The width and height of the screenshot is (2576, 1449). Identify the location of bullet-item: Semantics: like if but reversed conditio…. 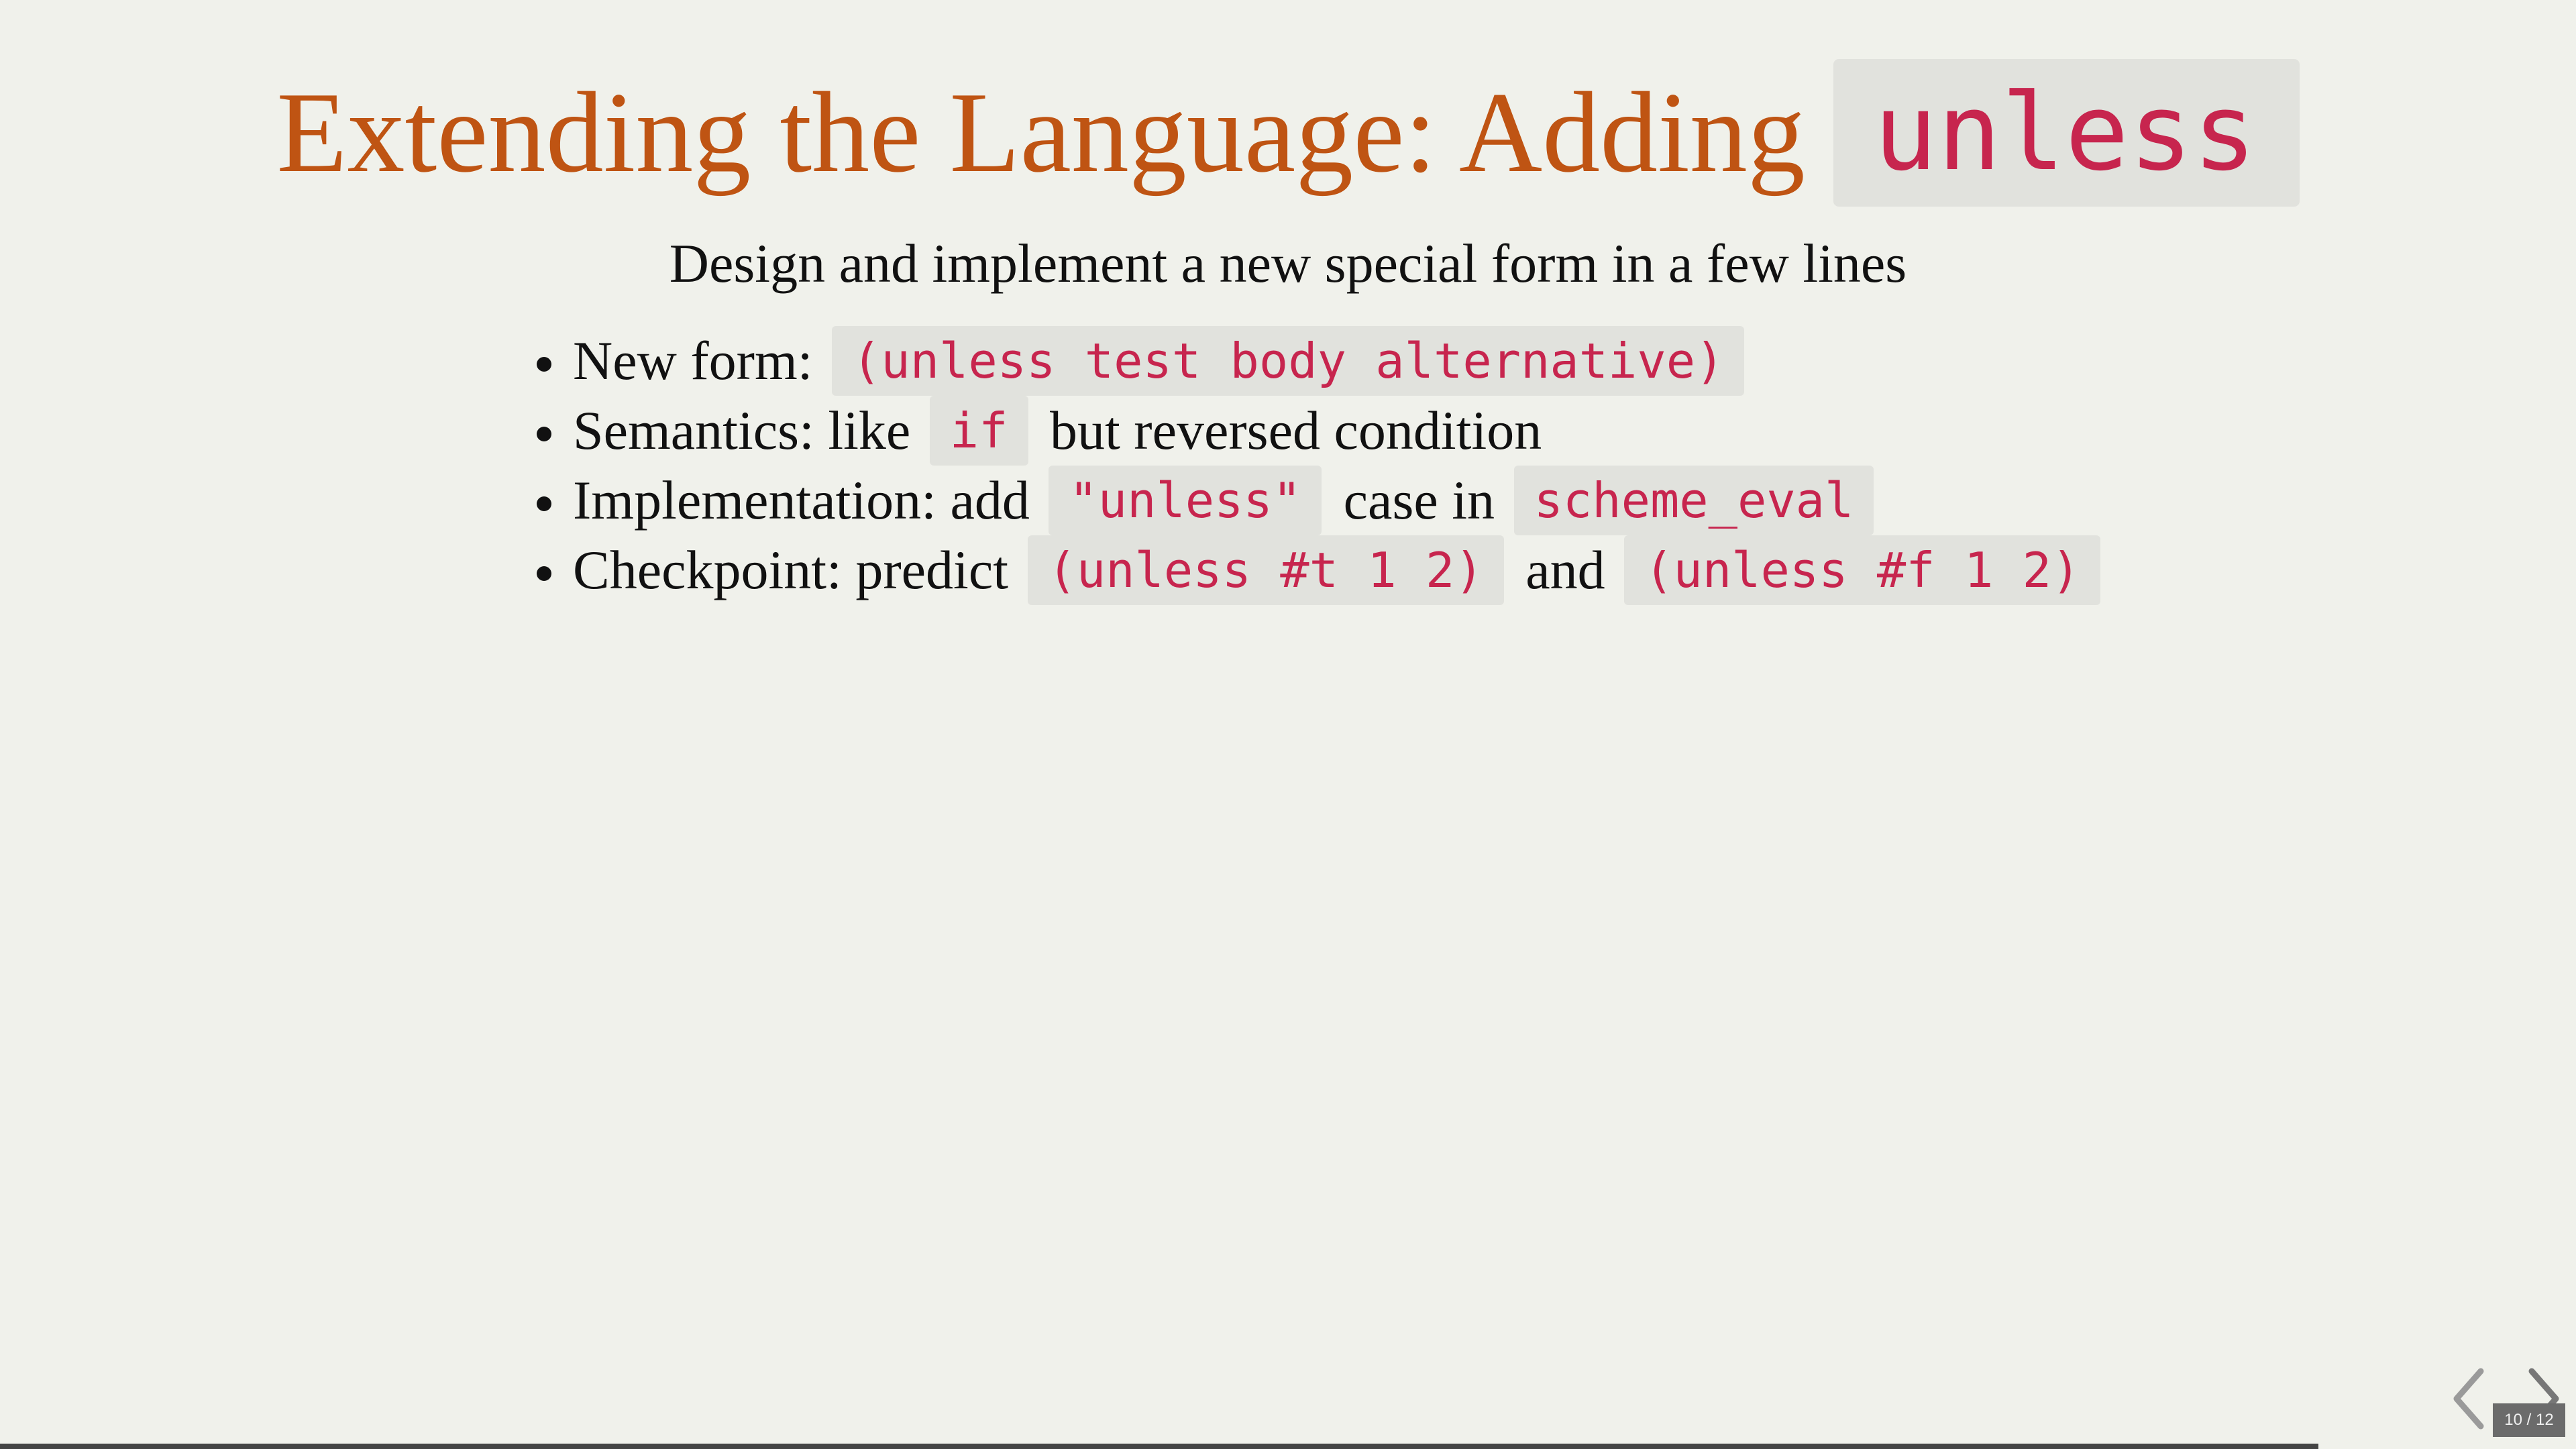
(1320, 431).